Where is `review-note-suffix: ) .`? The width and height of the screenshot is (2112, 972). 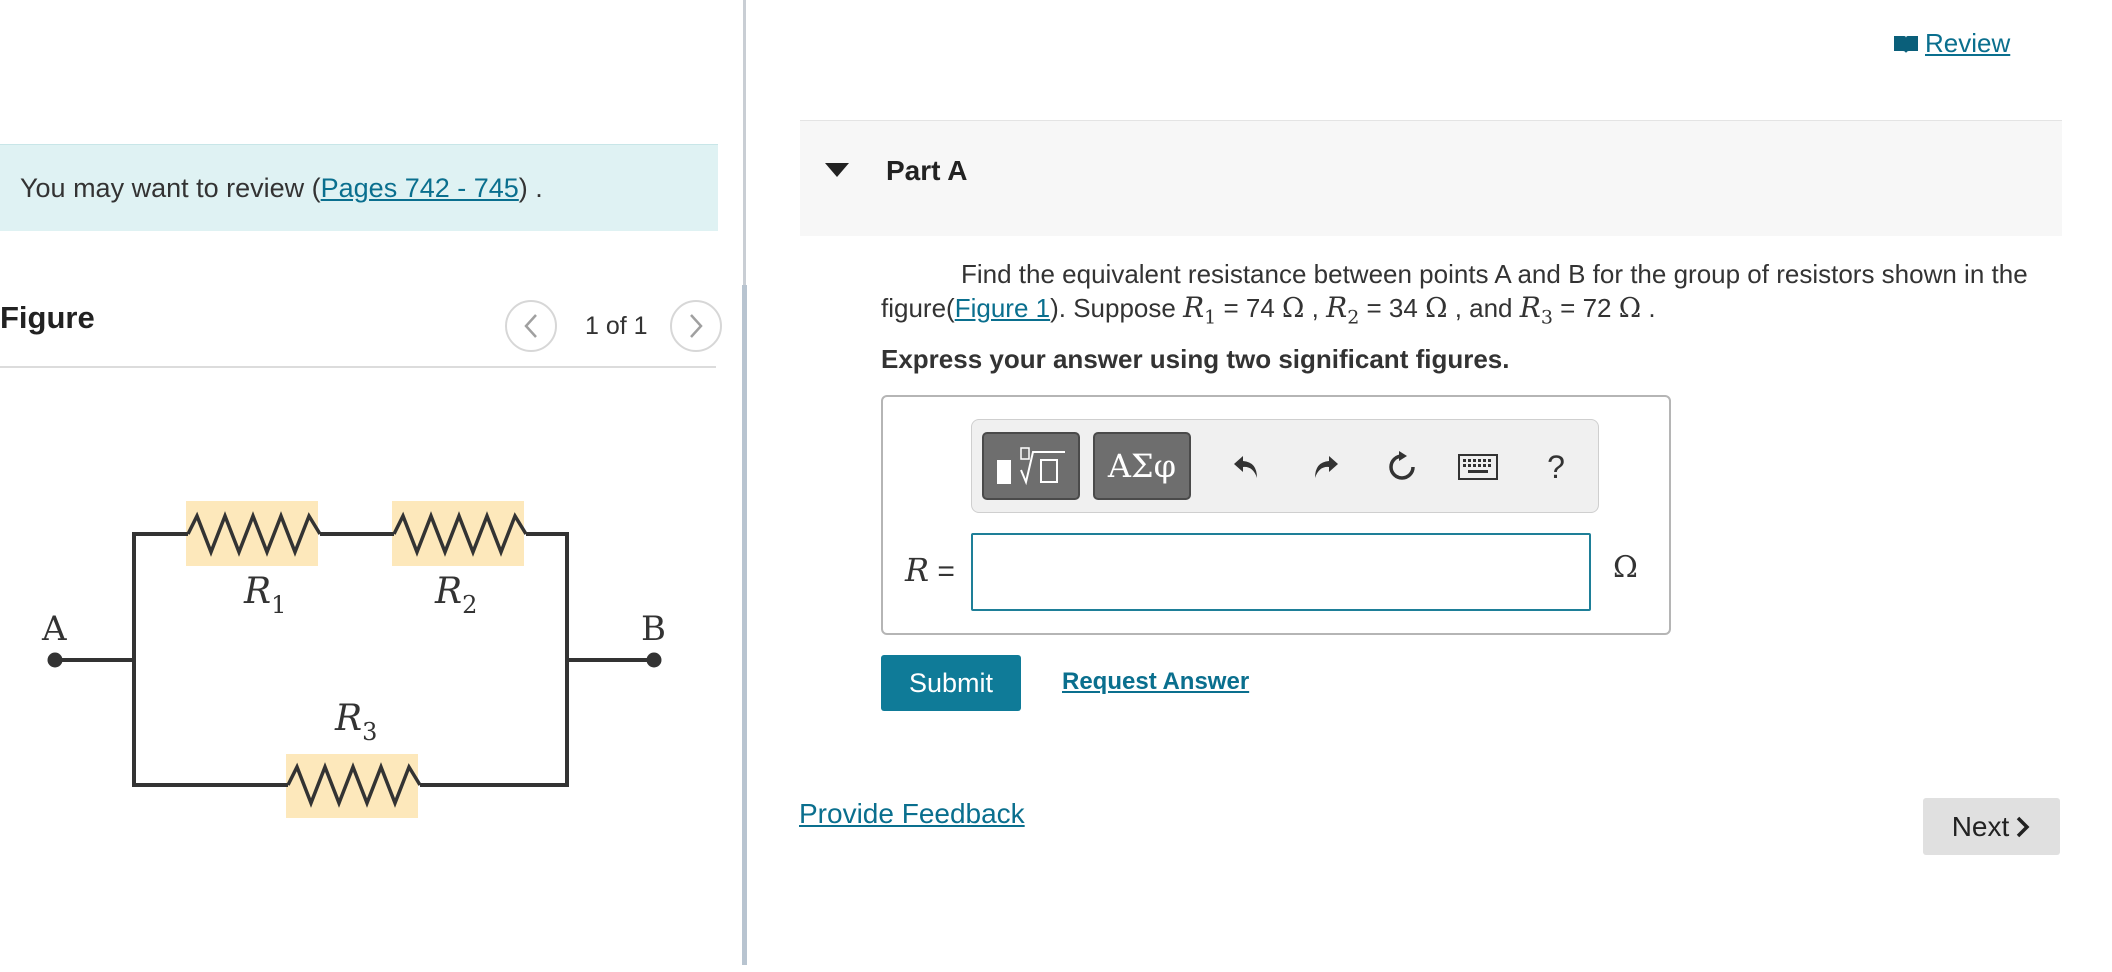 review-note-suffix: ) . is located at coordinates (530, 188).